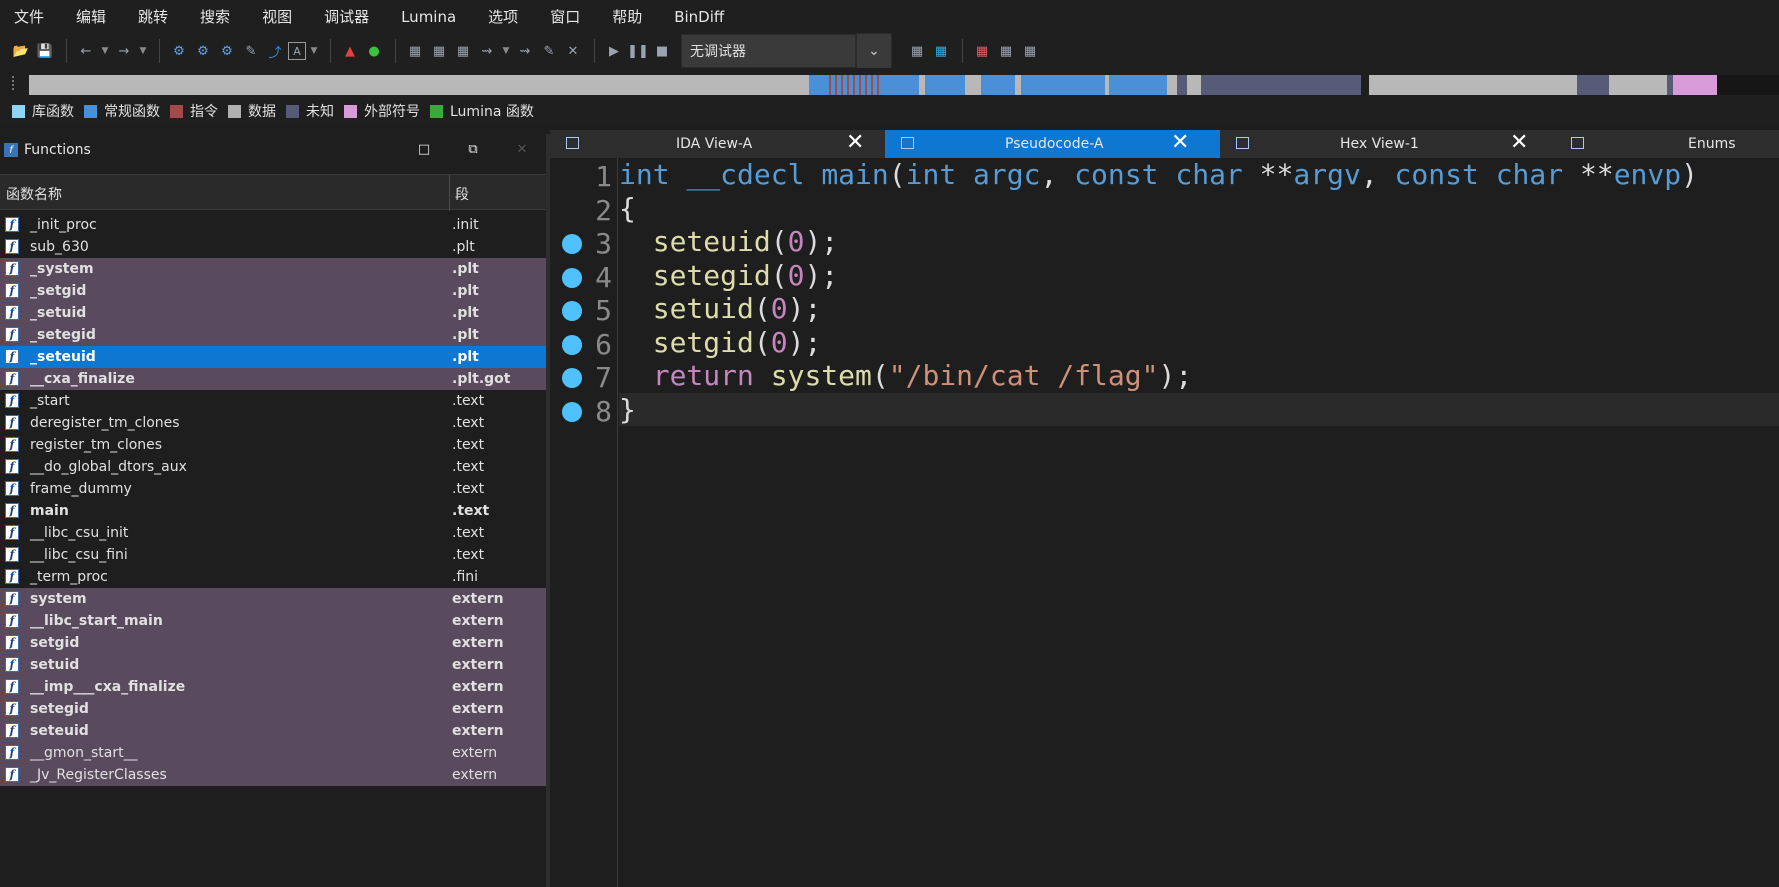 This screenshot has height=887, width=1779. What do you see at coordinates (584, 345) in the screenshot?
I see `gutter-line: 6` at bounding box center [584, 345].